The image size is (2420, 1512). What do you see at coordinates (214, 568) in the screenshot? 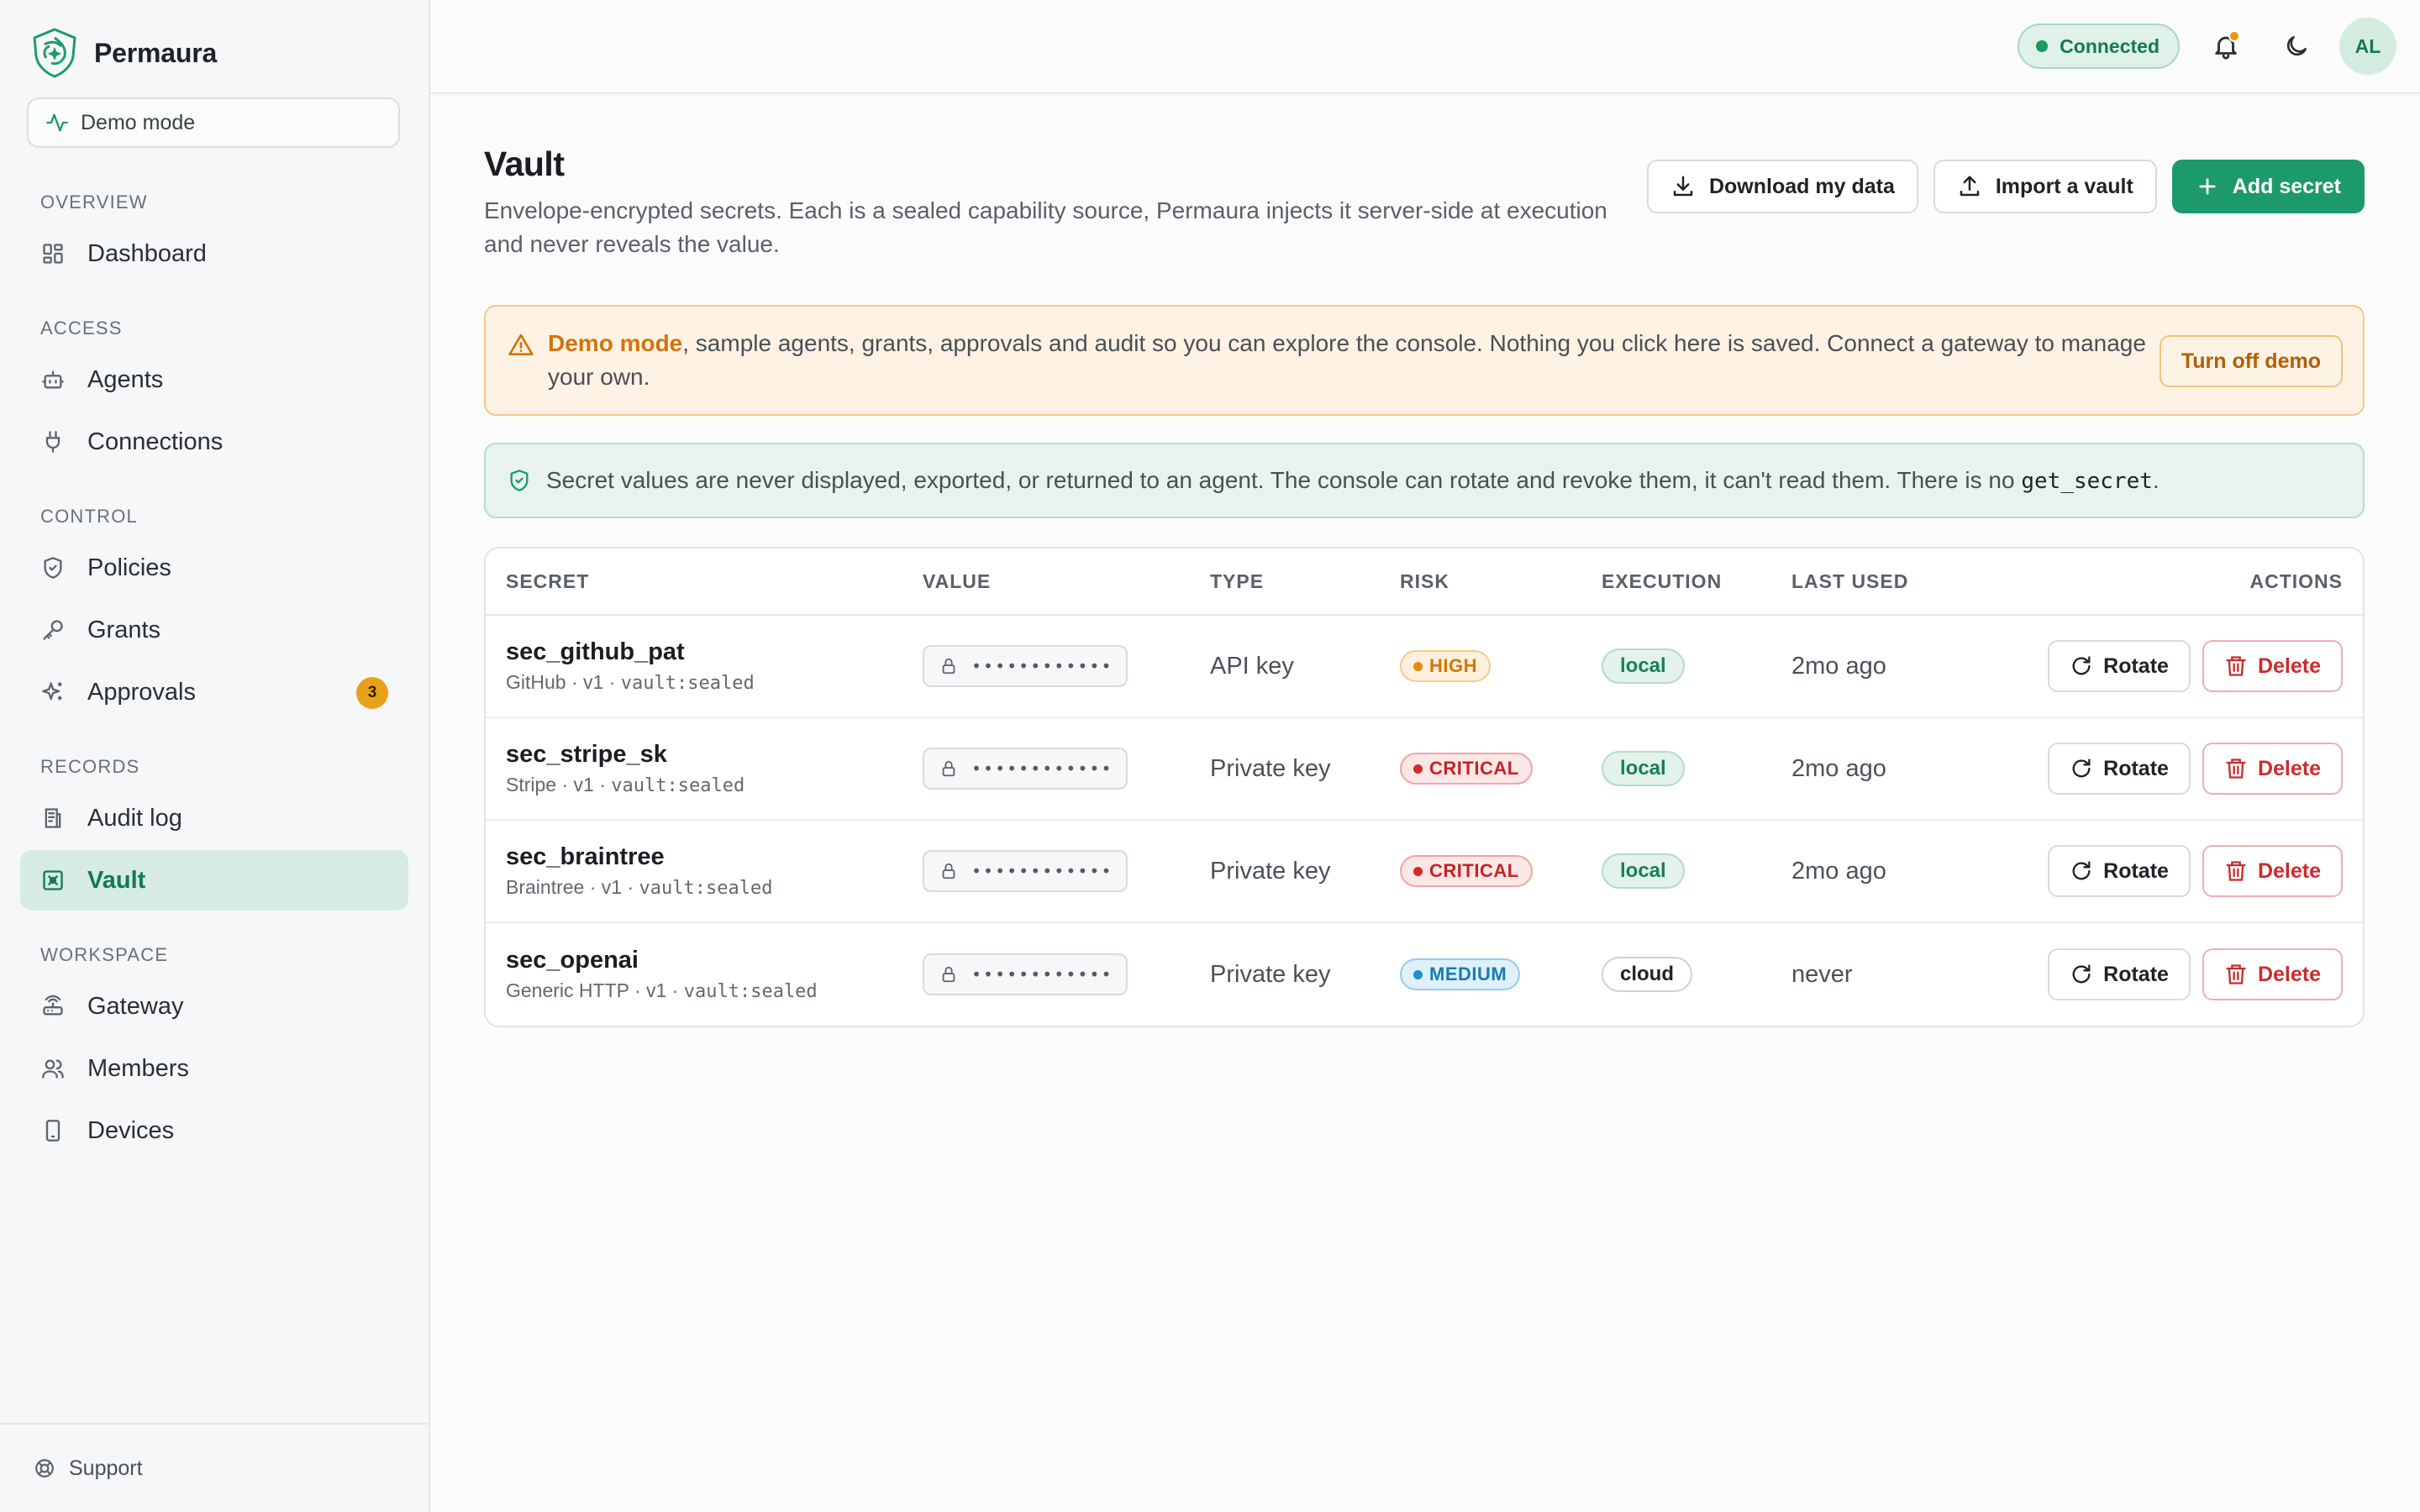
I see `sidebar-item-policies: Policies` at bounding box center [214, 568].